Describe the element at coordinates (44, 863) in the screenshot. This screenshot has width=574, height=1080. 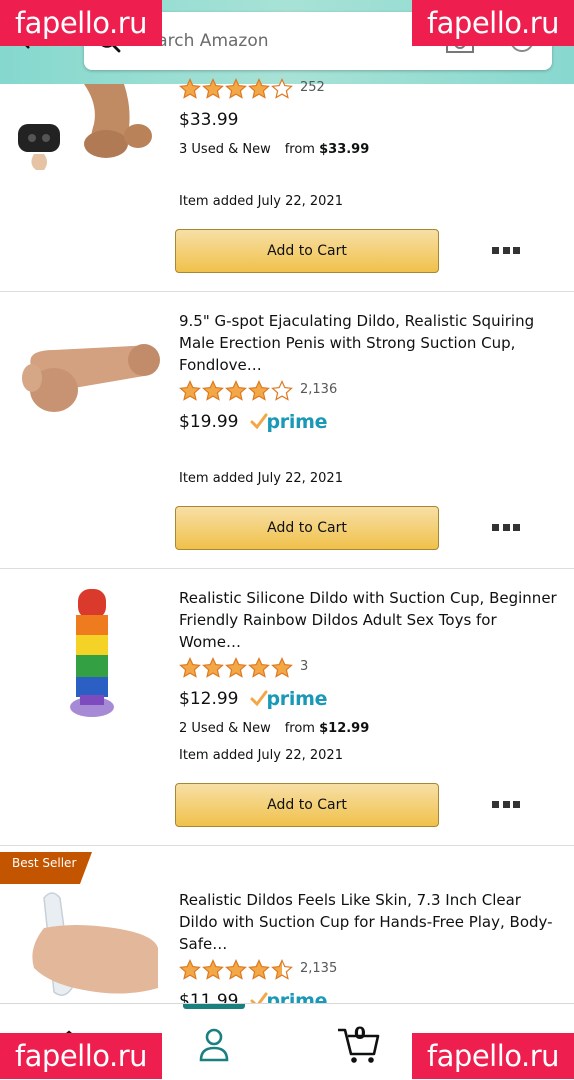
I see `best-seller-label: Best Seller` at that location.